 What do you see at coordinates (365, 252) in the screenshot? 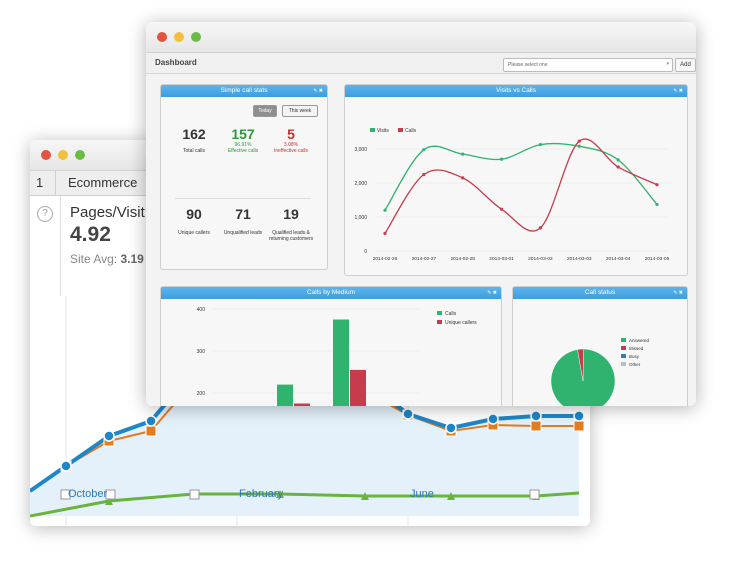
I see `y-tick-label: 0` at bounding box center [365, 252].